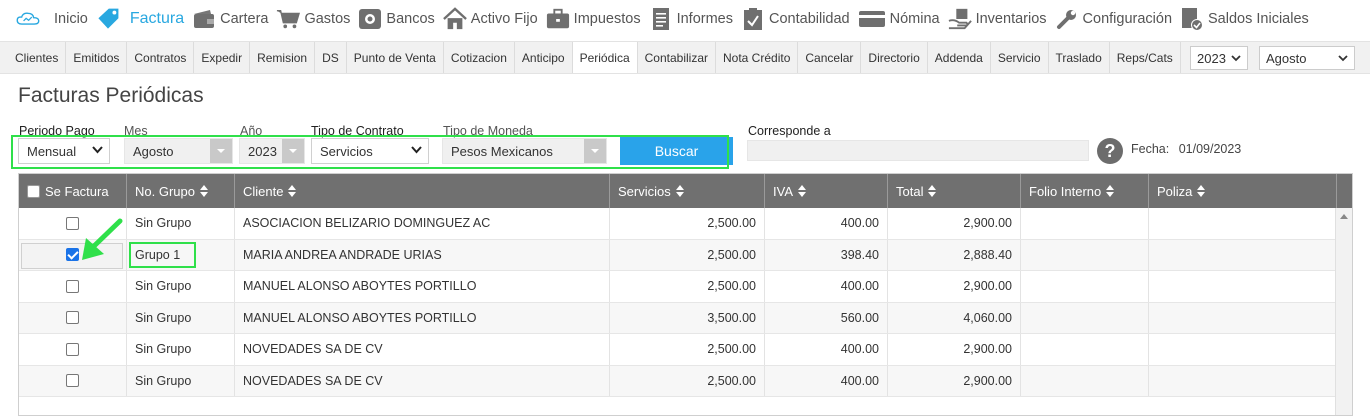 The width and height of the screenshot is (1370, 416). I want to click on menu-label: Activo Fijo, so click(504, 19).